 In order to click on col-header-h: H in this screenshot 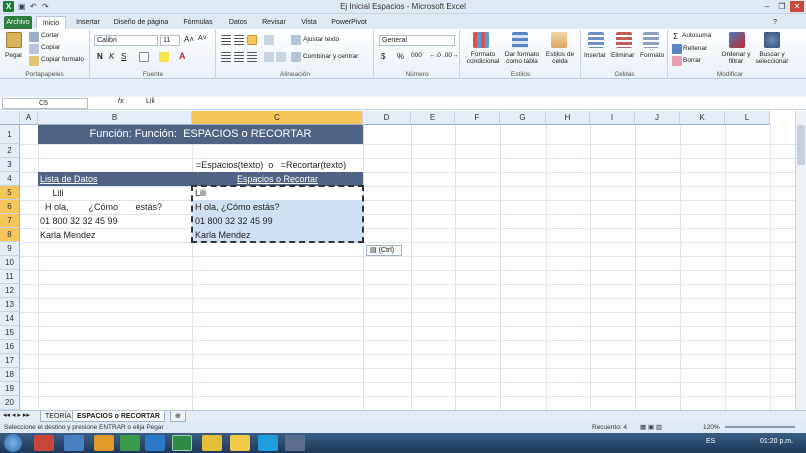, I will do `click(568, 118)`.